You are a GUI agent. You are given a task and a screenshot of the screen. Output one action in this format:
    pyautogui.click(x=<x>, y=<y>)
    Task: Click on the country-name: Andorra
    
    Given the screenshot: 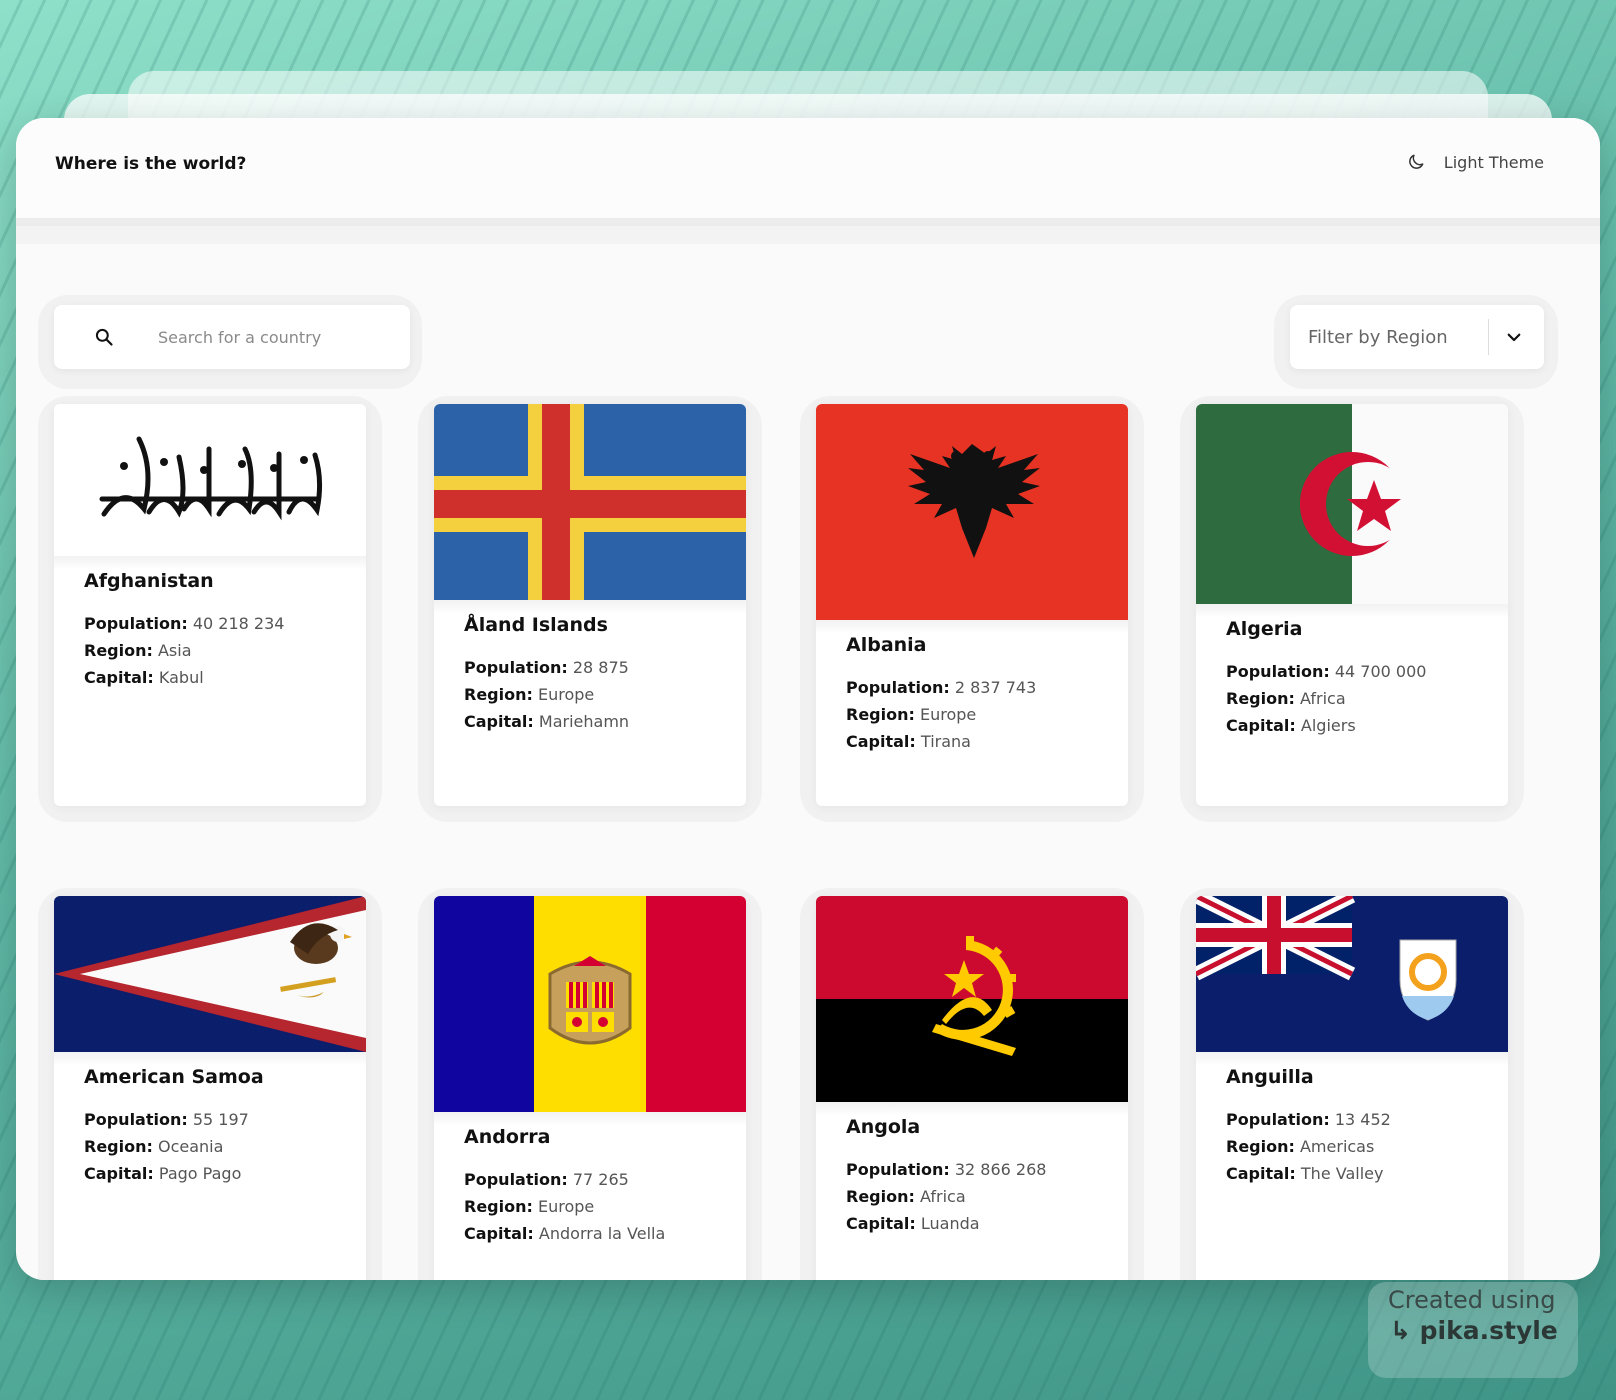 What is the action you would take?
    pyautogui.click(x=507, y=1137)
    